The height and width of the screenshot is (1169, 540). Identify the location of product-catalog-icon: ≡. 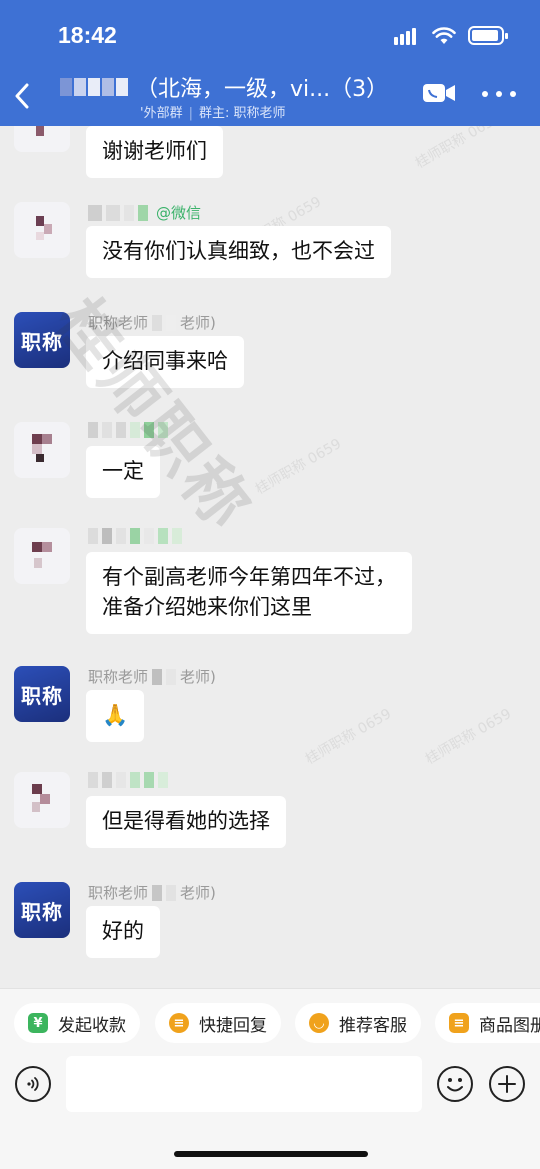
(459, 1023).